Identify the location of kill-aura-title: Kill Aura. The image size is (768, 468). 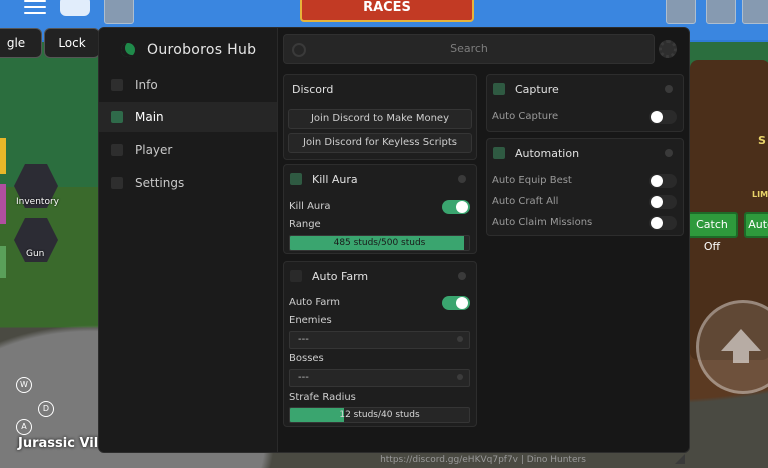
(335, 179).